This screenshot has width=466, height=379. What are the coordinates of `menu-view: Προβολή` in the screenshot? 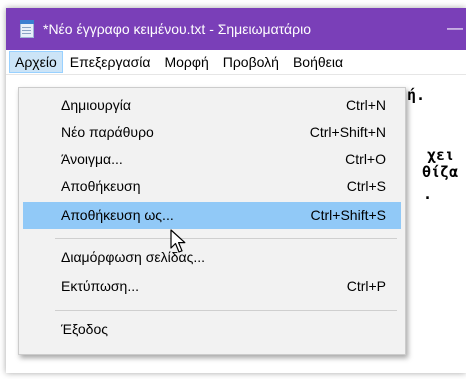 It's located at (251, 62).